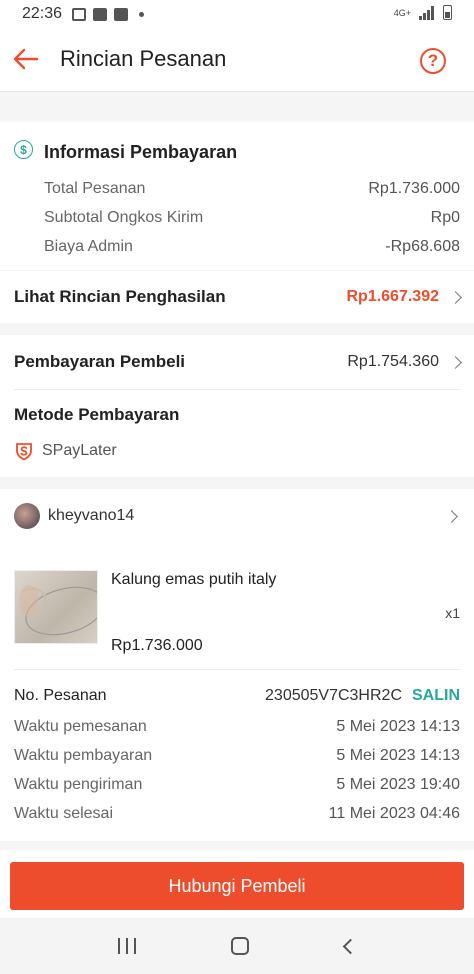 This screenshot has width=474, height=974. What do you see at coordinates (88, 246) in the screenshot?
I see `payment-row-label: Biaya Admin` at bounding box center [88, 246].